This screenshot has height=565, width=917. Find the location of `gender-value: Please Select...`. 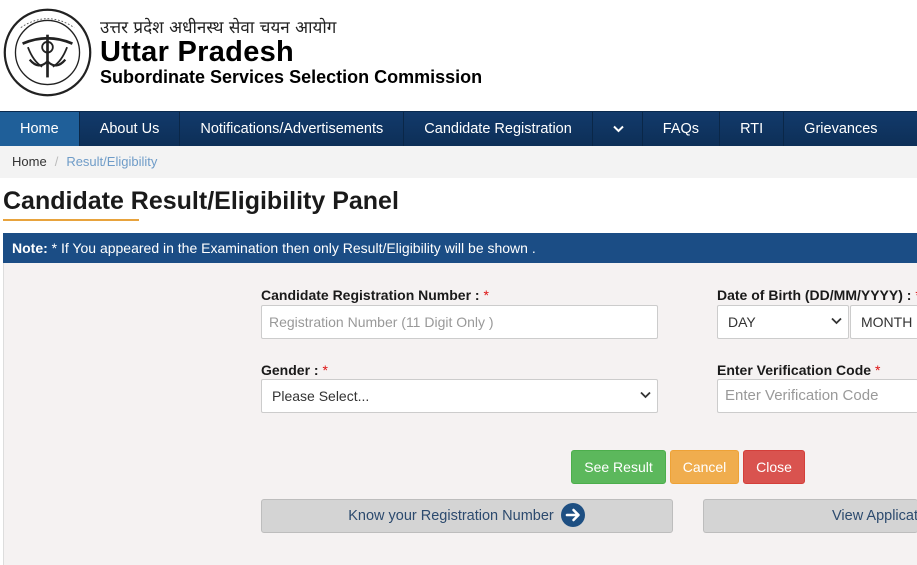

gender-value: Please Select... is located at coordinates (321, 396).